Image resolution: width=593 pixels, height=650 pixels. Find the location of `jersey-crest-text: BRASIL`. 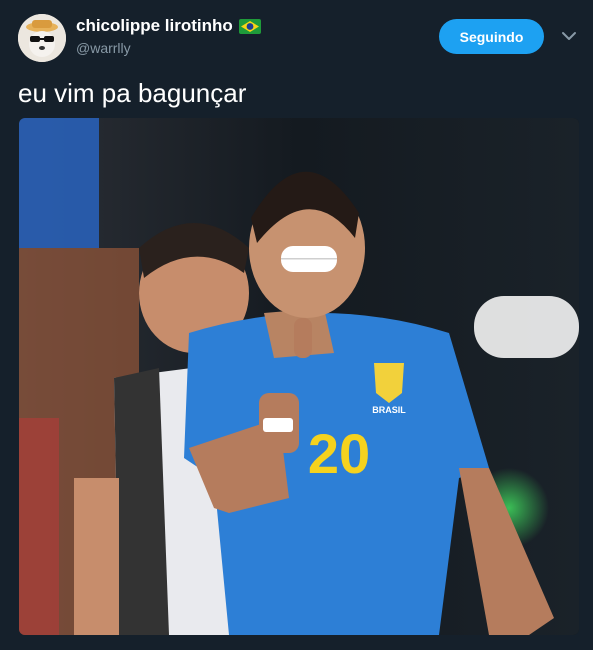

jersey-crest-text: BRASIL is located at coordinates (389, 410).